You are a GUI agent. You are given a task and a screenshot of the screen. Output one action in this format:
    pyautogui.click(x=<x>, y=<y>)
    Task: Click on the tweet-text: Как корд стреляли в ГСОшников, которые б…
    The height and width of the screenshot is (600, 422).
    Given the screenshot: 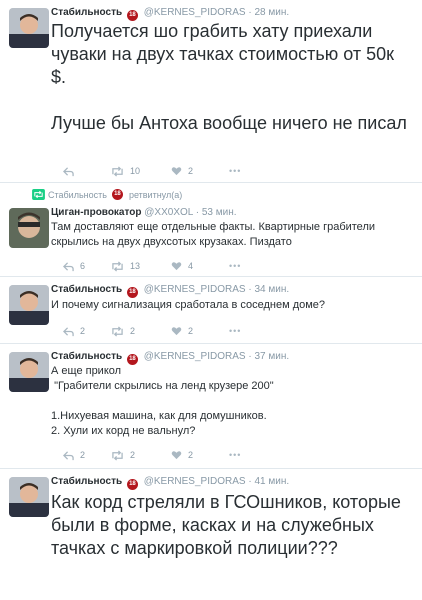 What is the action you would take?
    pyautogui.click(x=228, y=525)
    